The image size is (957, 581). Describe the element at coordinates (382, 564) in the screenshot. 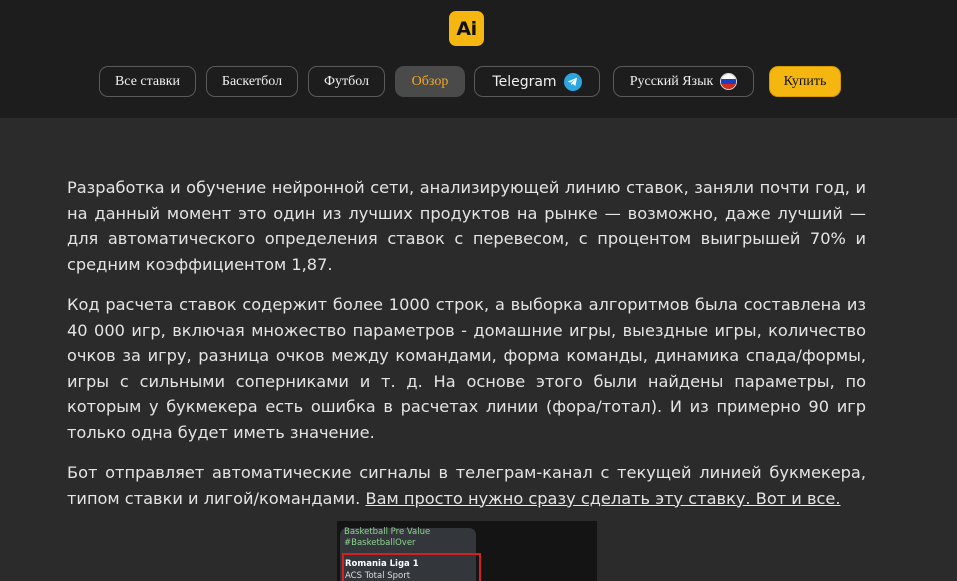

I see `signal-league: Romania Liga 1` at that location.